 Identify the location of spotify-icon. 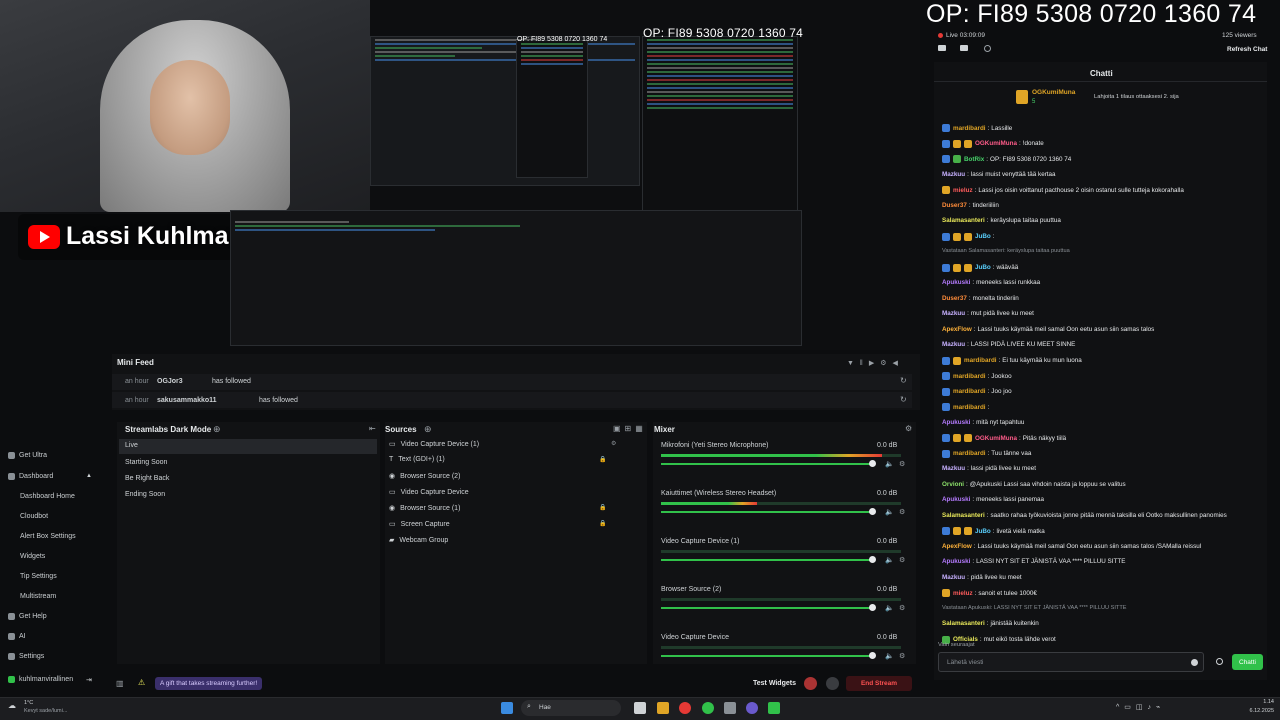
(708, 708).